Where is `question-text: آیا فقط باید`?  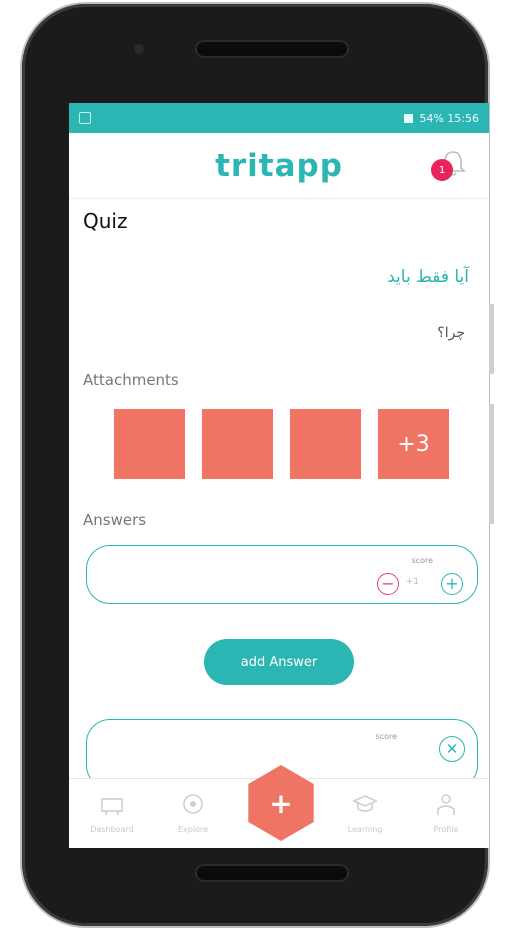 question-text: آیا فقط باید is located at coordinates (428, 277).